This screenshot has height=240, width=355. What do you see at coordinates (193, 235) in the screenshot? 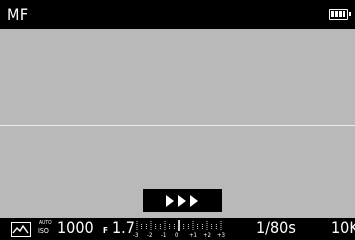
I see `ev-scale-label: +1` at bounding box center [193, 235].